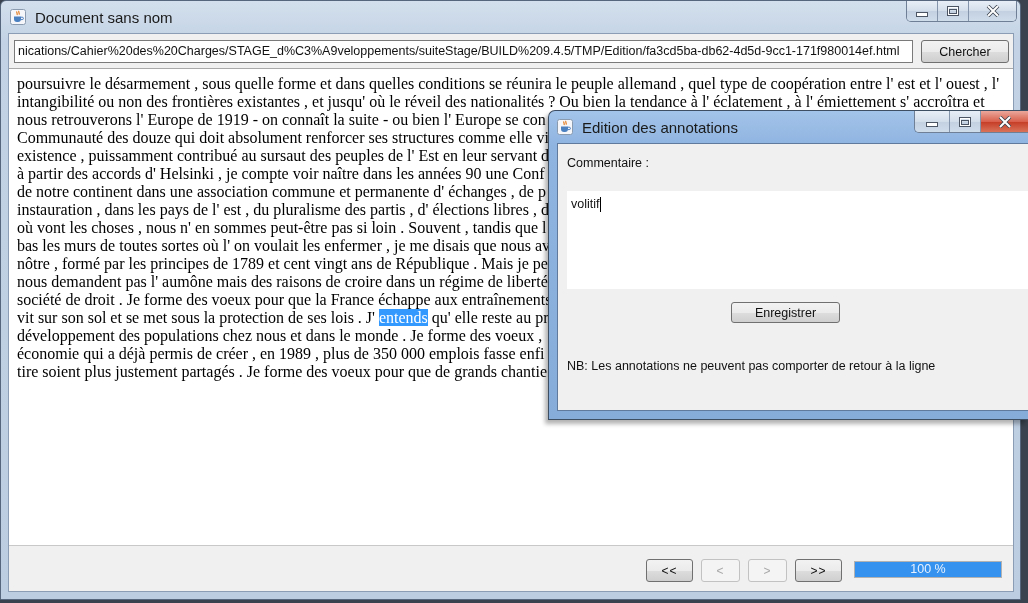  What do you see at coordinates (818, 570) in the screenshot?
I see `page-nav-button: >>` at bounding box center [818, 570].